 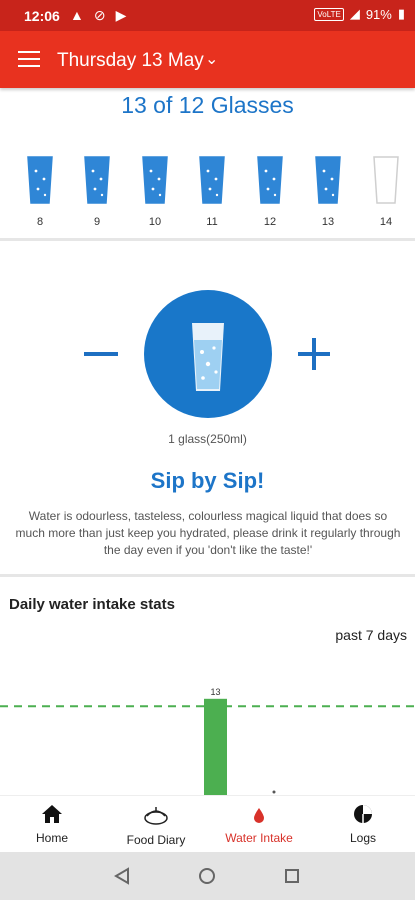 I want to click on home-system-icon, so click(x=207, y=876).